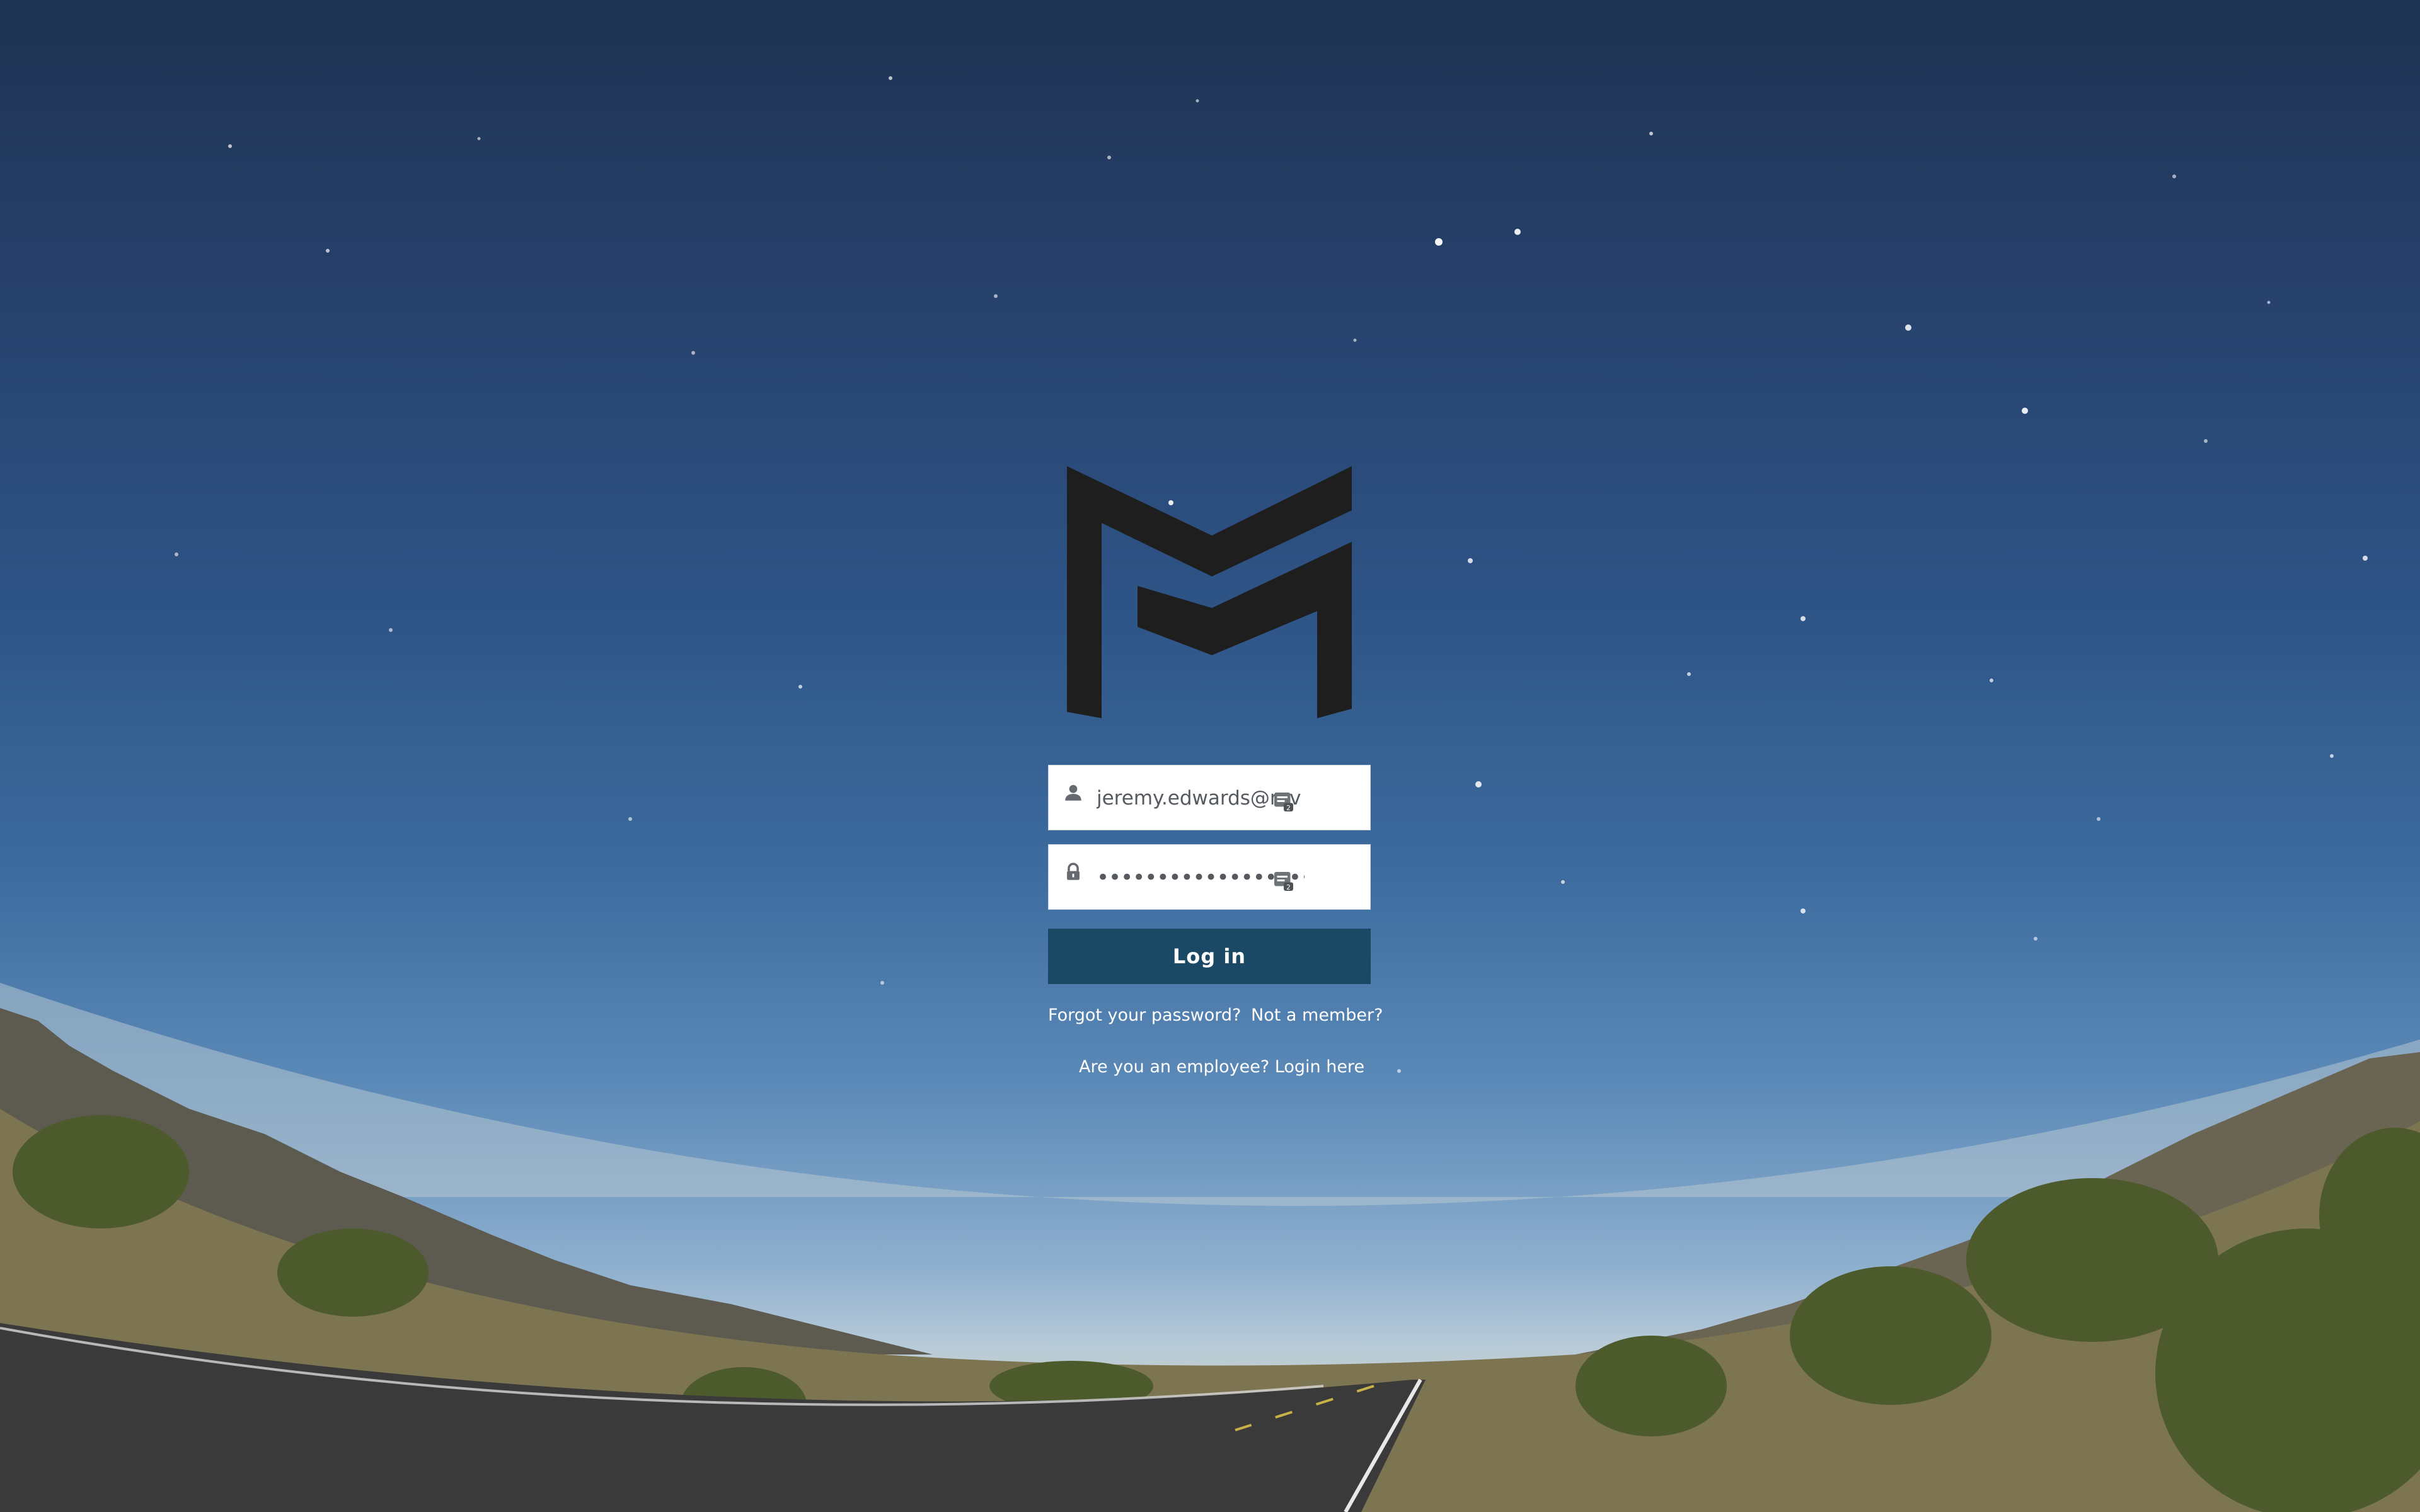 The height and width of the screenshot is (1512, 2420). I want to click on login-button: Log in, so click(1210, 956).